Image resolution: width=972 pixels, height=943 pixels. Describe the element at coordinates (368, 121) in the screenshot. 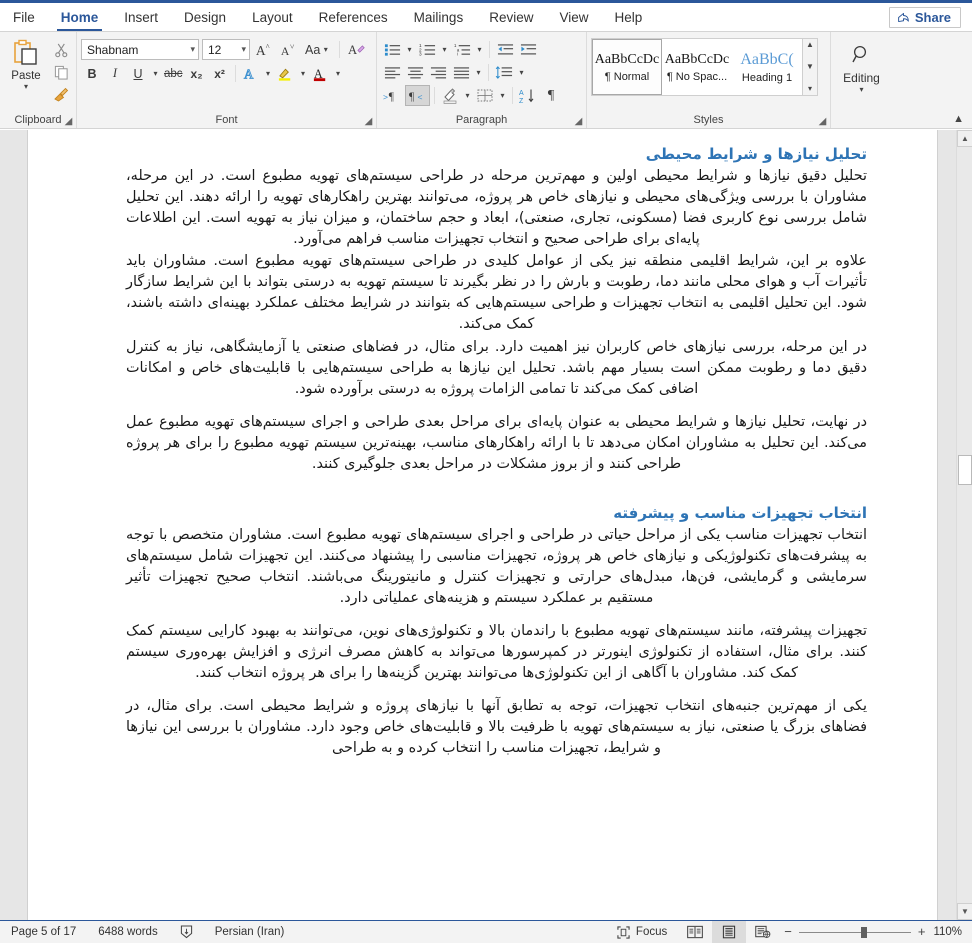

I see `font-dialog-launcher-icon: ◢` at that location.